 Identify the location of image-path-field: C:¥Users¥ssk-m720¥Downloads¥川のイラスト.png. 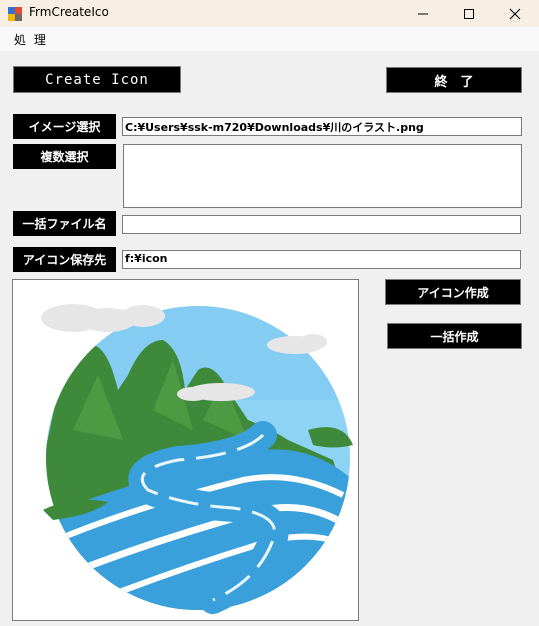
(322, 126).